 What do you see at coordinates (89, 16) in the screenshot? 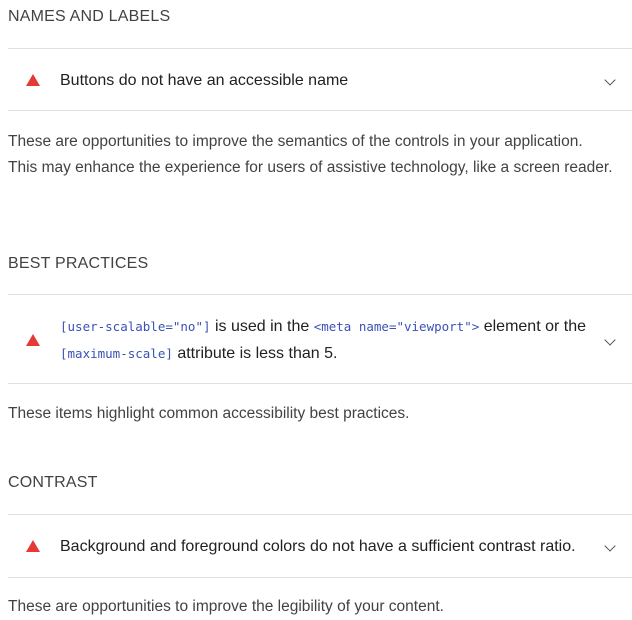
I see `section-heading-names-and-labels: NAMES AND LABELS` at bounding box center [89, 16].